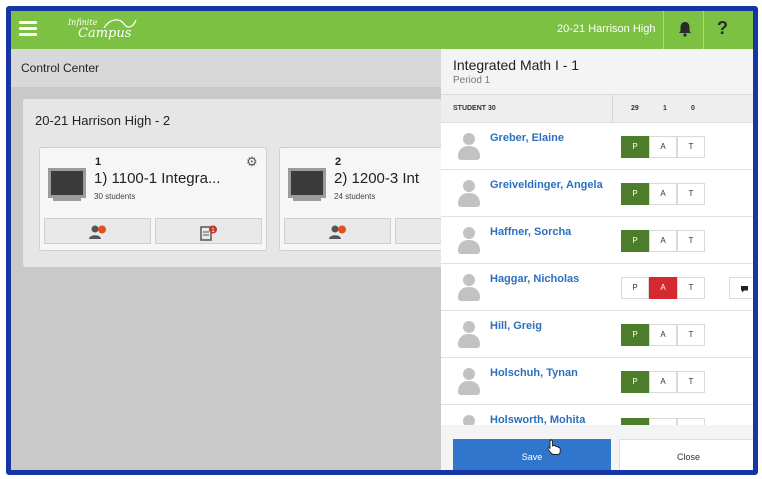  Describe the element at coordinates (516, 65) in the screenshot. I see `panel-title: Integrated Math I - 1` at that location.